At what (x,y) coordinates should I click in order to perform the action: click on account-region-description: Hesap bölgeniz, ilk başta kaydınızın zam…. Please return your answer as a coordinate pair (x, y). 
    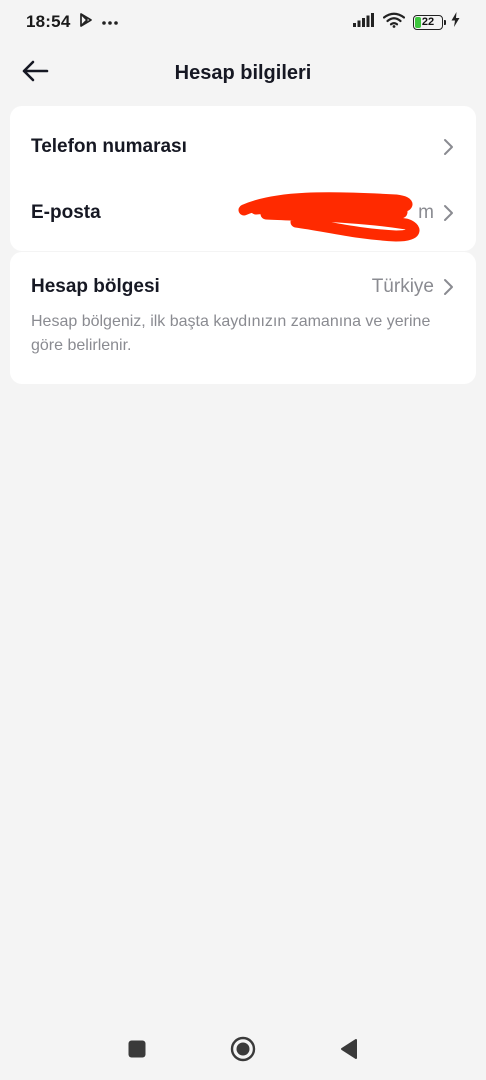
    Looking at the image, I should click on (231, 333).